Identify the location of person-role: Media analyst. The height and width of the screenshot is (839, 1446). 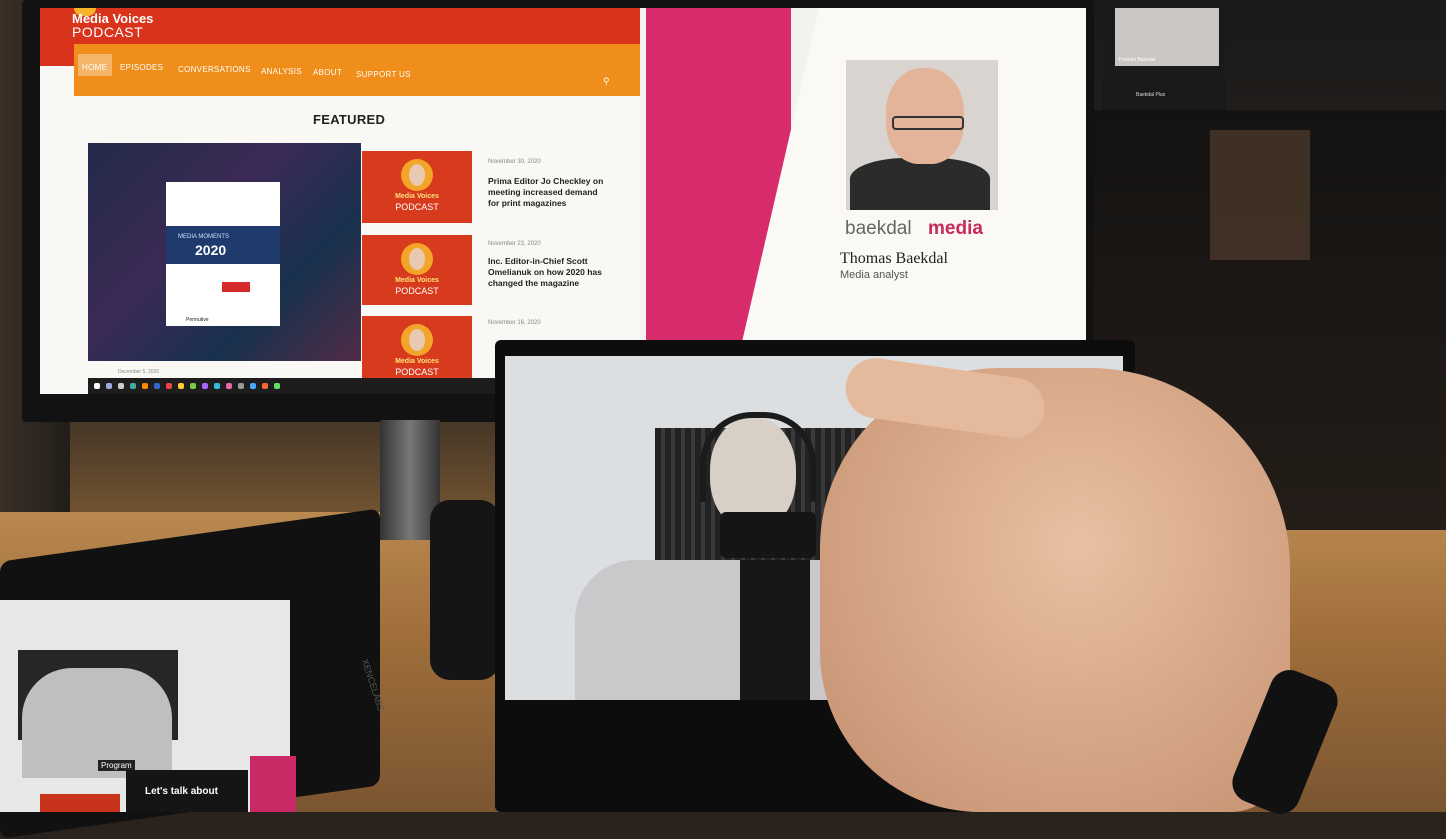
(874, 275).